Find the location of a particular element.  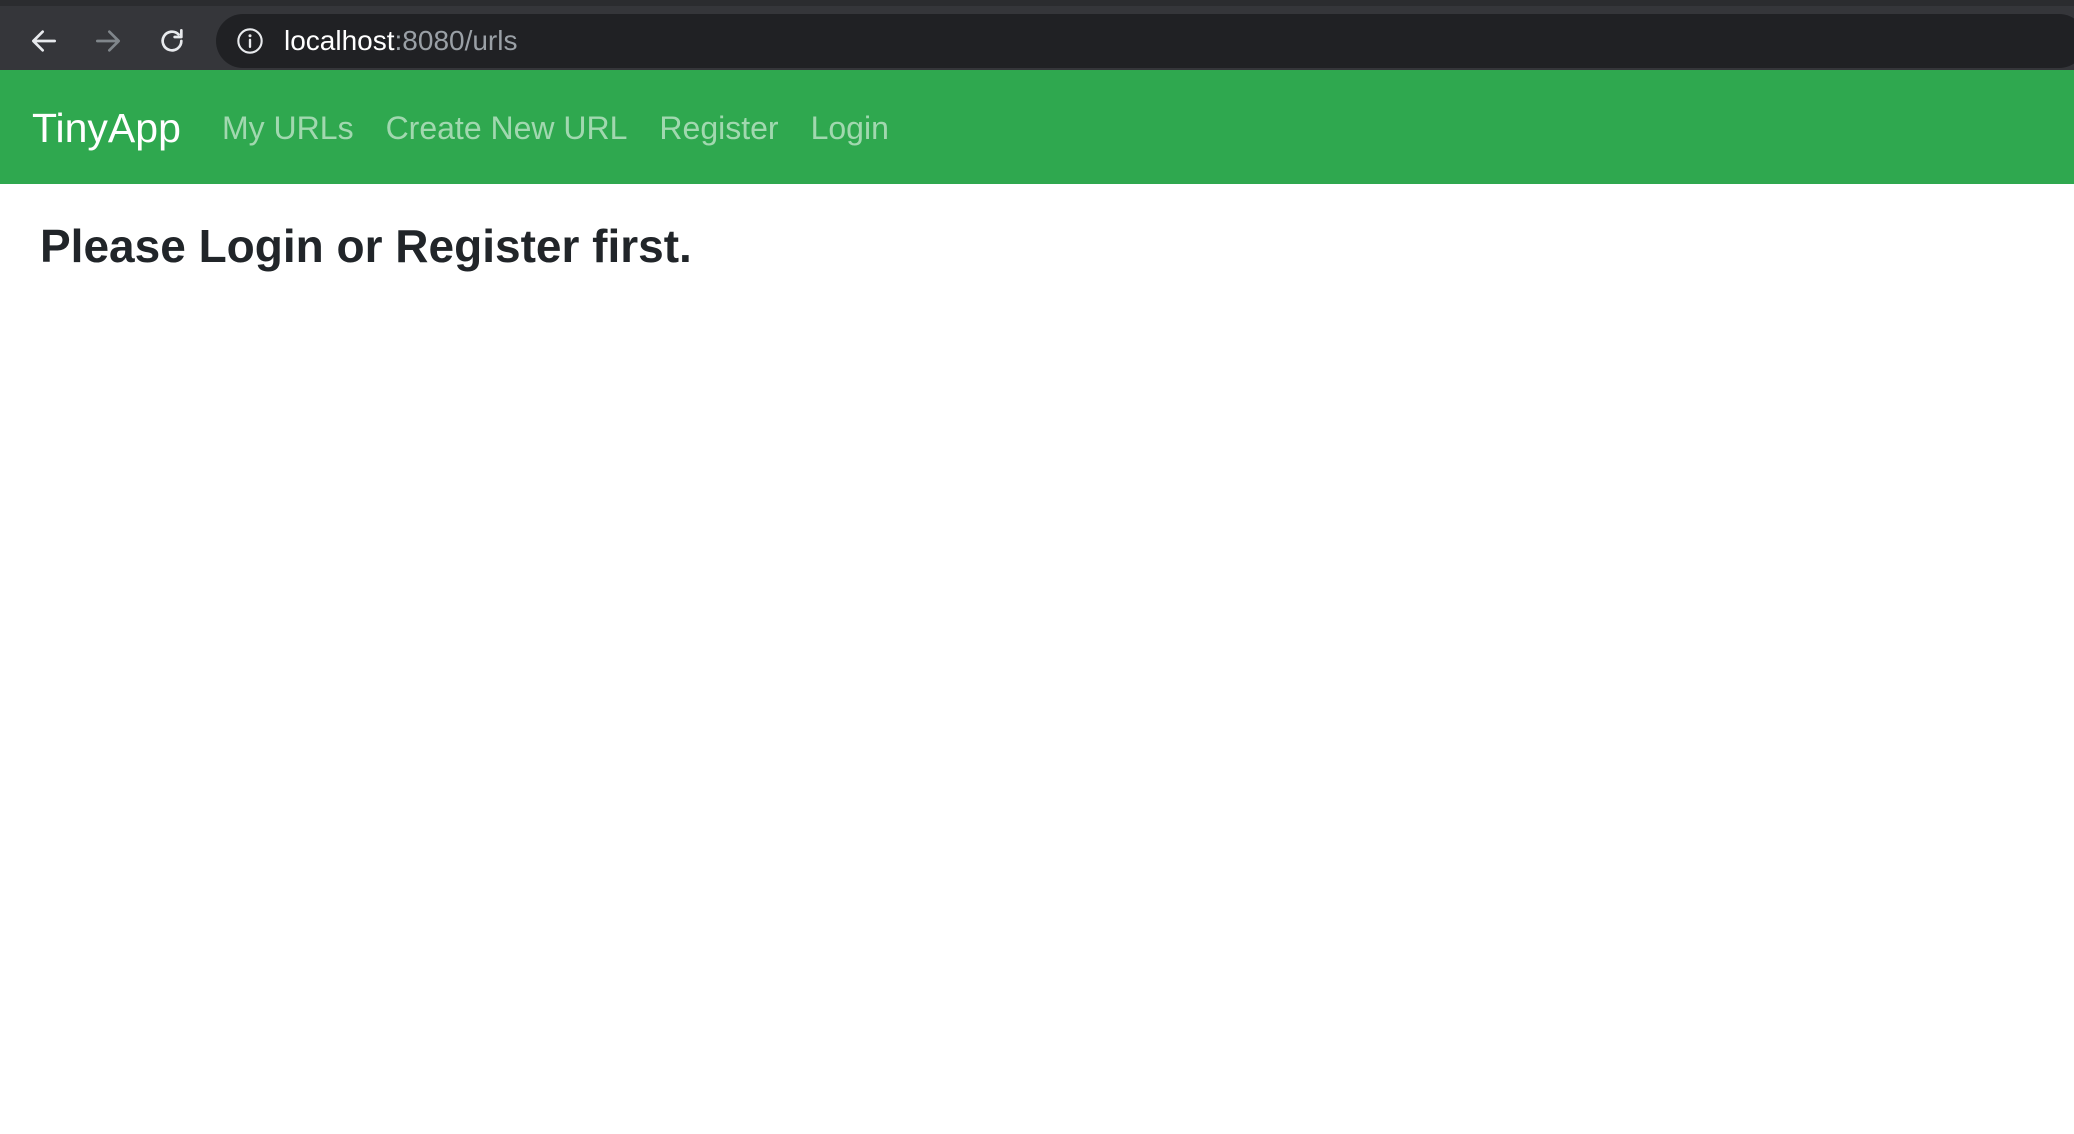

address-bar: localhost:8080/urls is located at coordinates (1145, 41).